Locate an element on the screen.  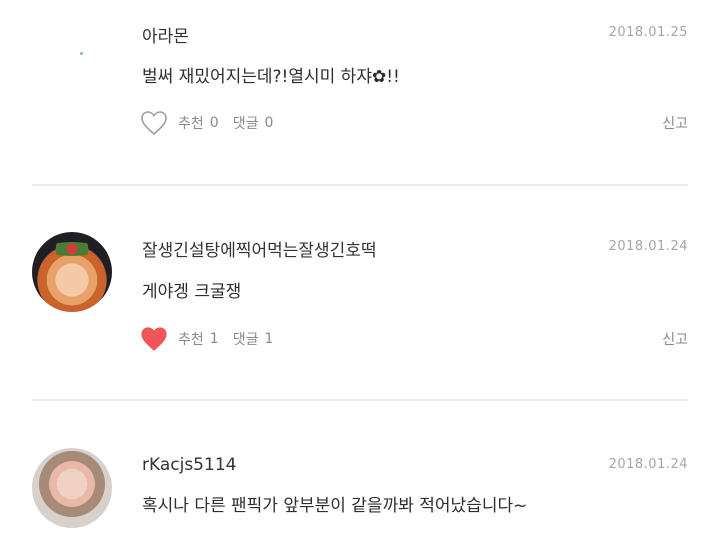
like-count: 1 is located at coordinates (214, 339).